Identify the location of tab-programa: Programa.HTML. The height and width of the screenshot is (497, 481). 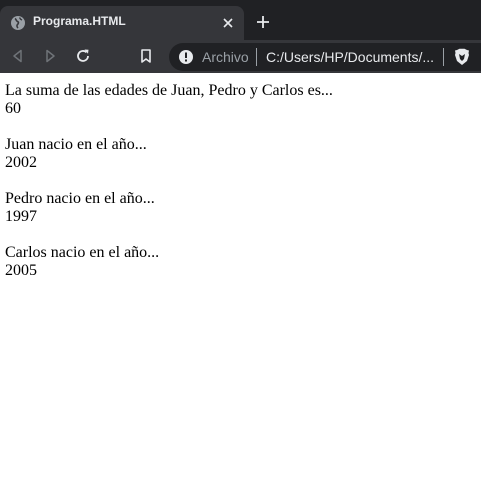
(122, 23).